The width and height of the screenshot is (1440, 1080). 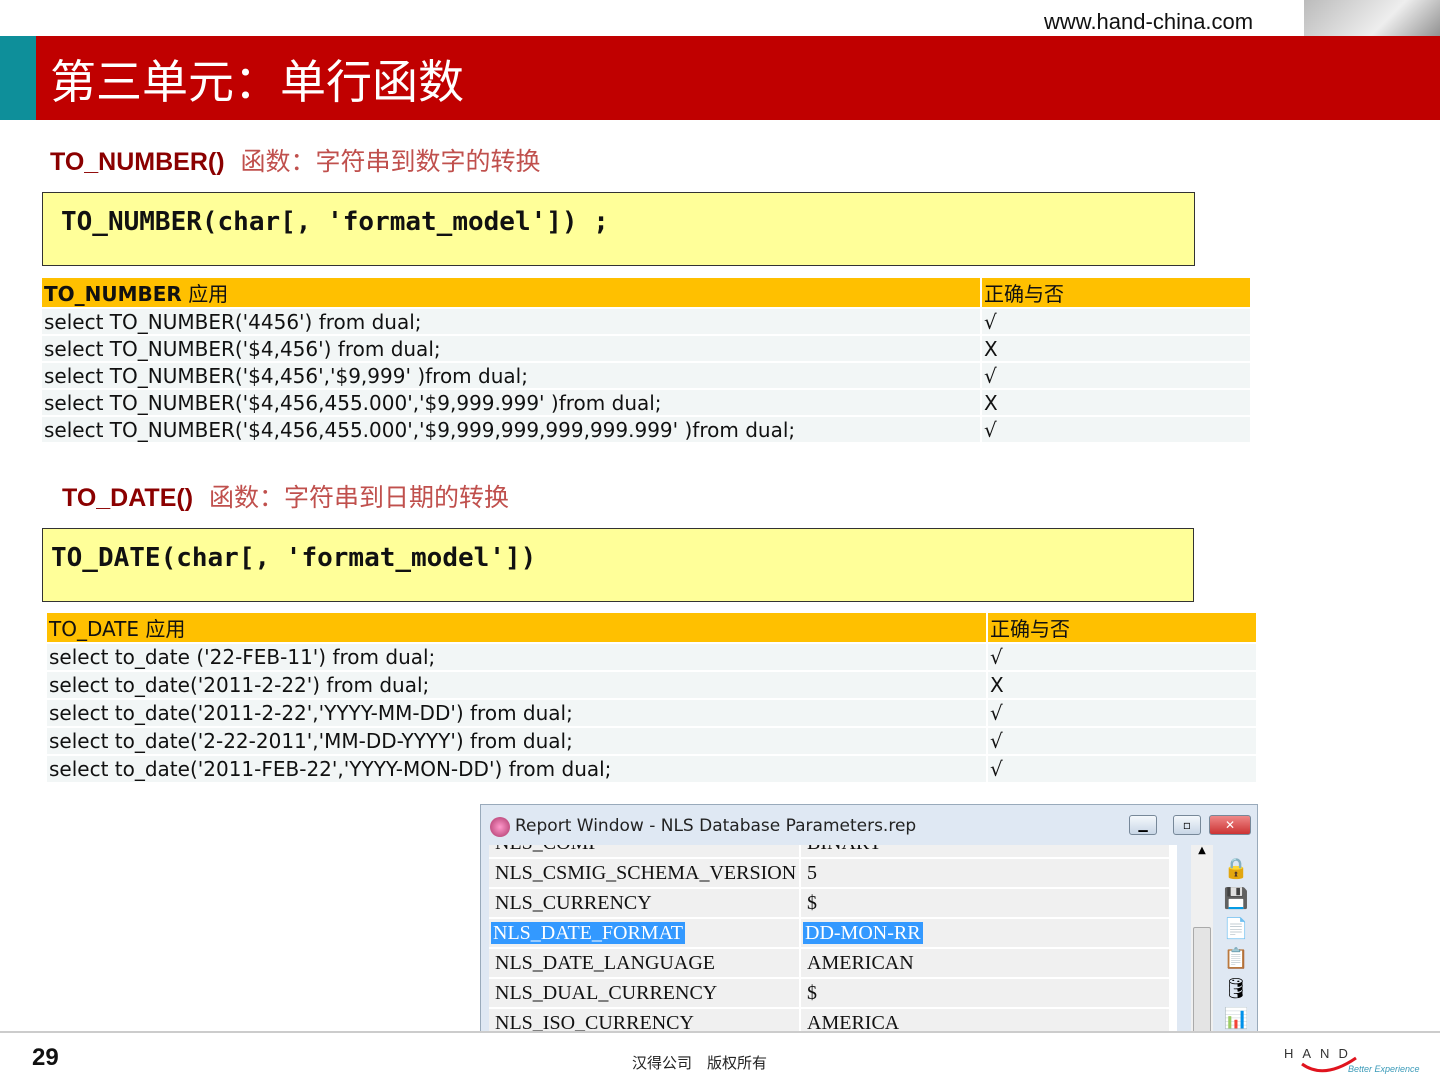 I want to click on param-name: NLS_CURRENCY, so click(x=645, y=903).